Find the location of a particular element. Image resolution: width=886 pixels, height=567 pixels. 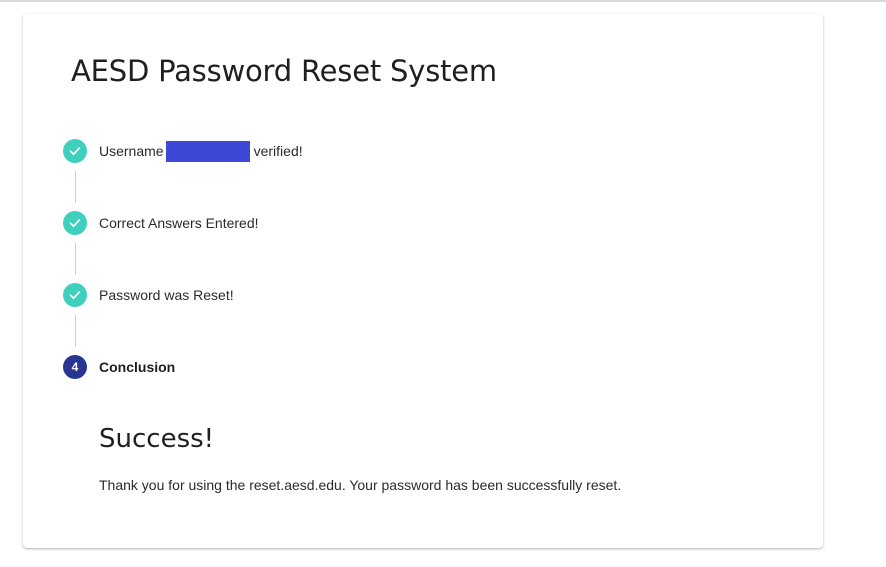

step-number-badge: 4 is located at coordinates (75, 367).